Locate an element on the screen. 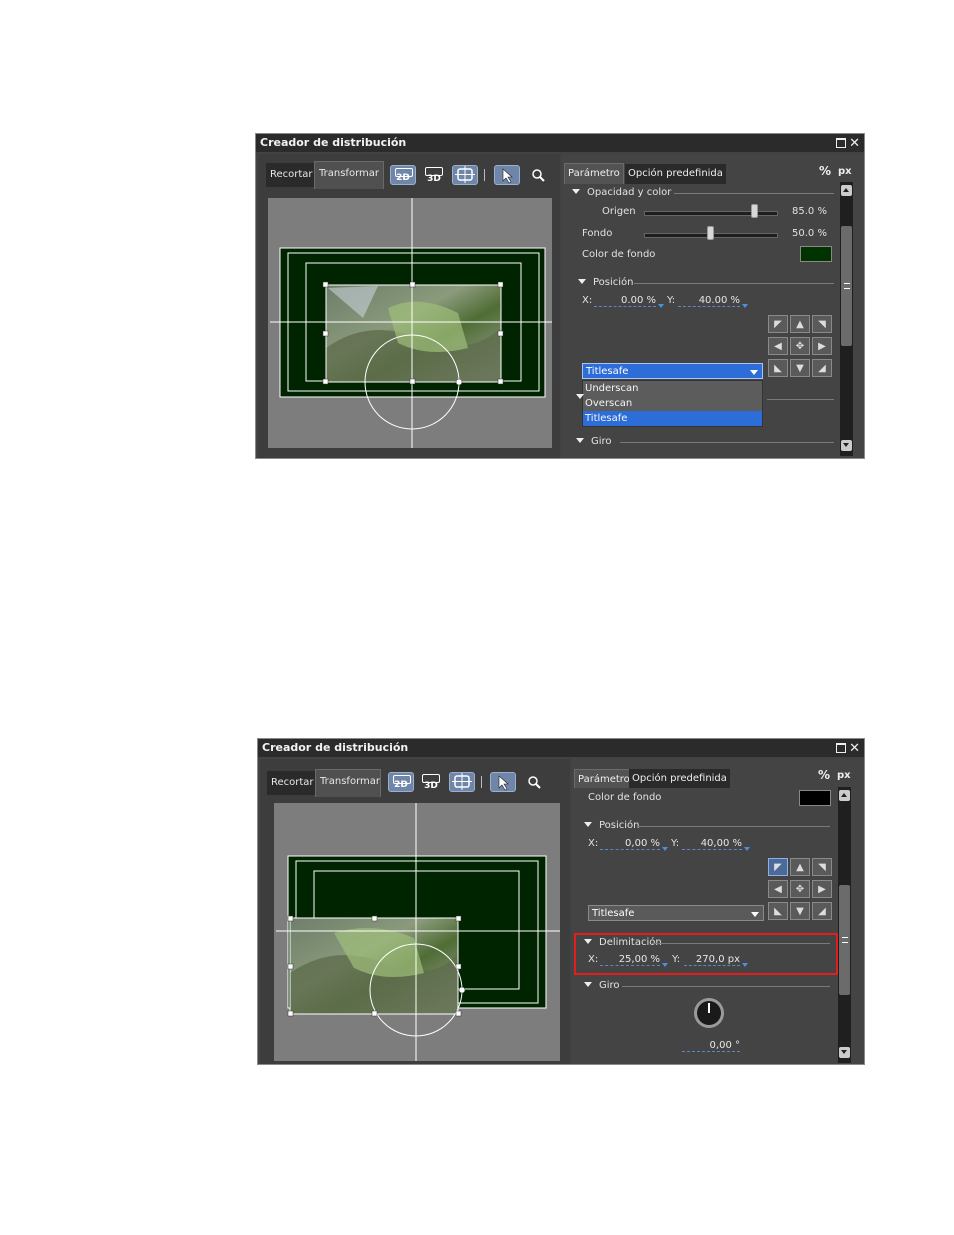 Image resolution: width=954 pixels, height=1235 pixels. pos-x-field: 0,00 % is located at coordinates (634, 844).